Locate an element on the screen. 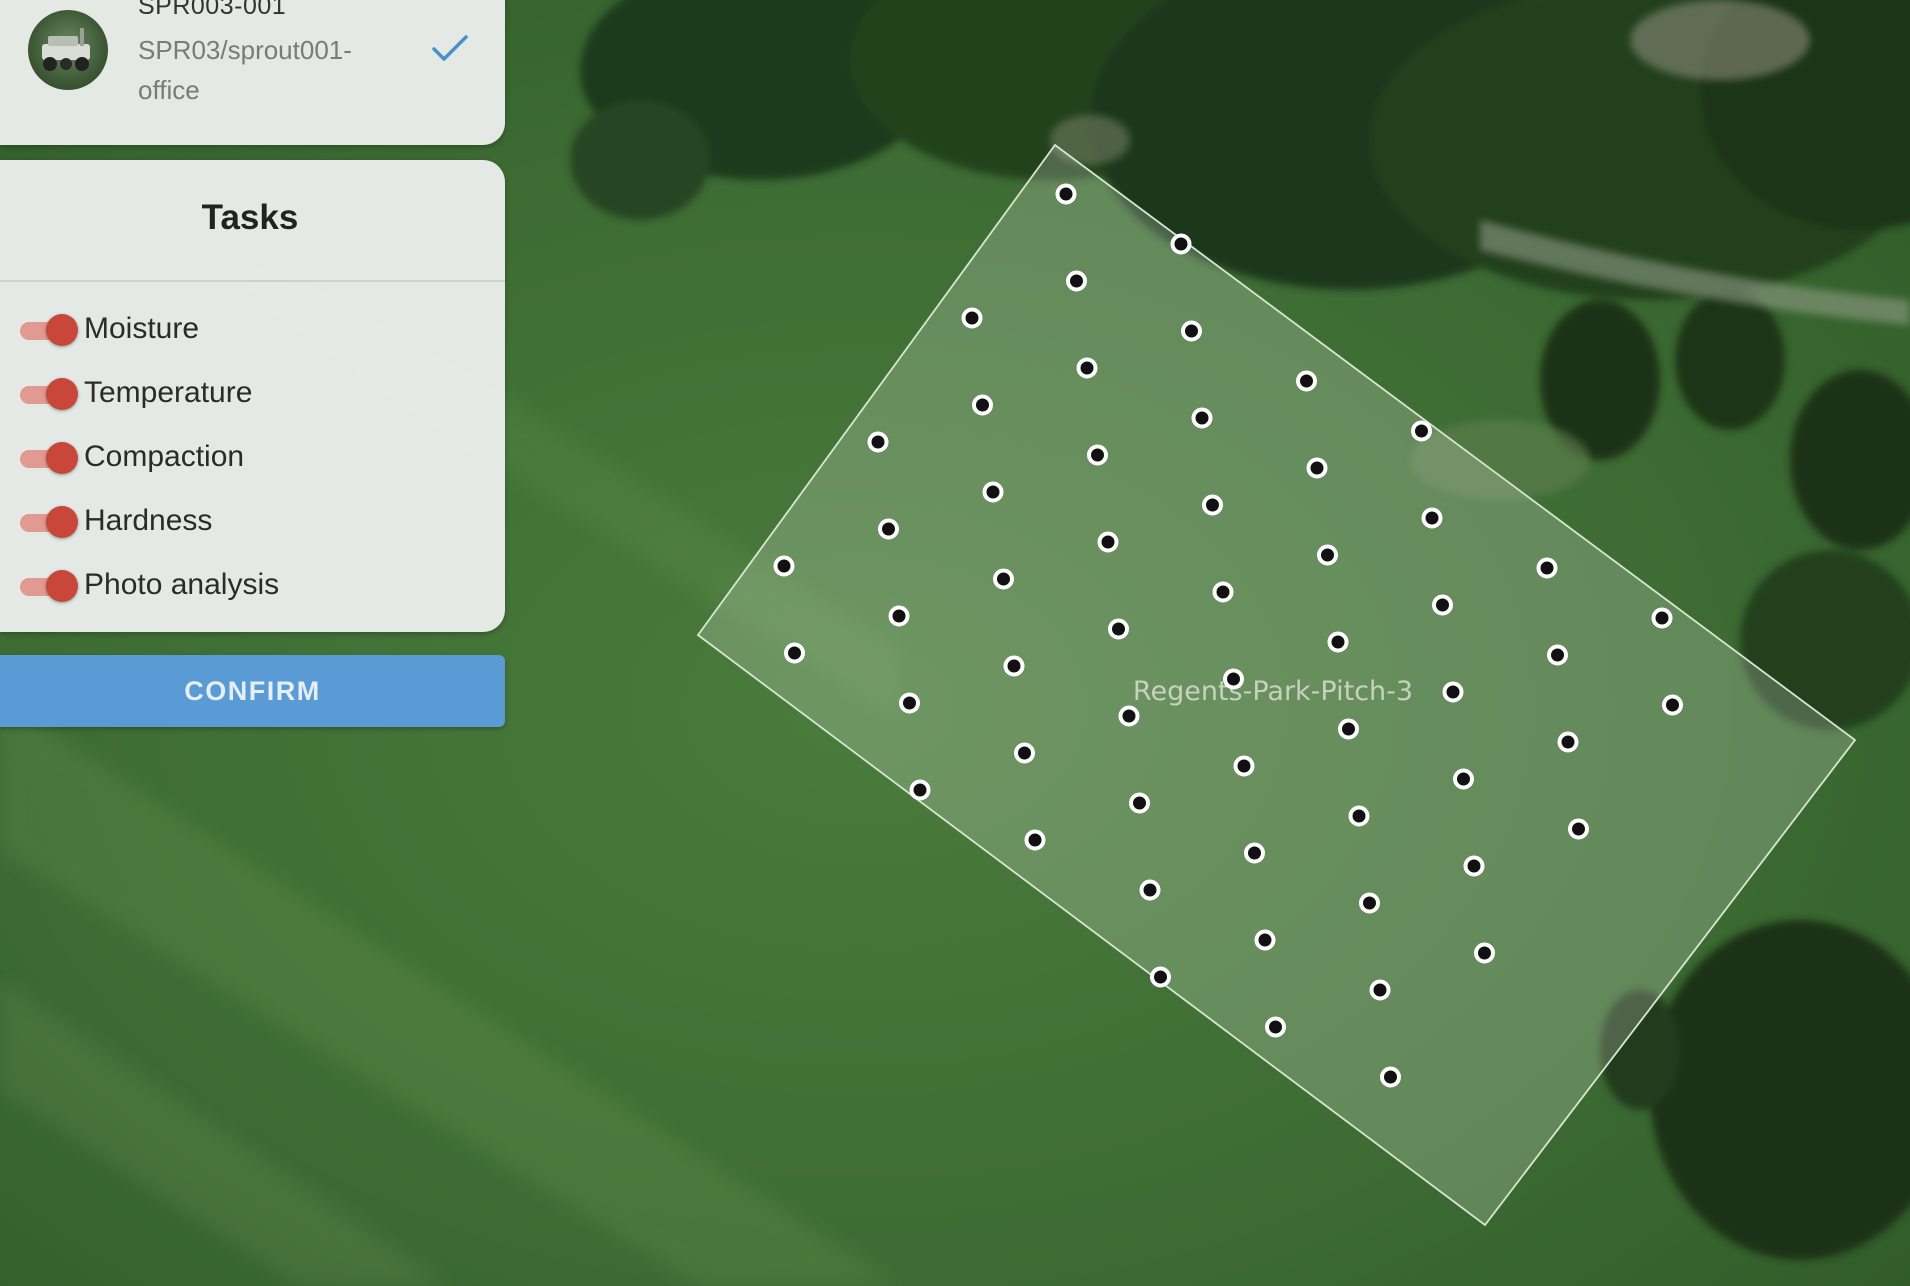 This screenshot has height=1286, width=1910. robot-icon is located at coordinates (66, 49).